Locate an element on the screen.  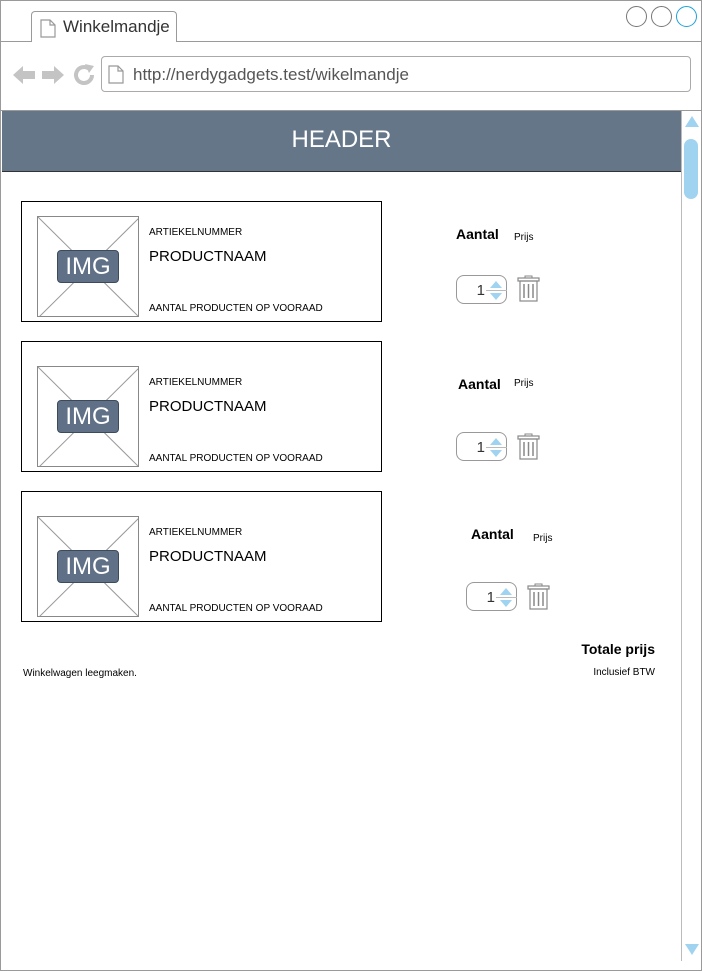
vat-note: Inclusief BTW is located at coordinates (624, 672).